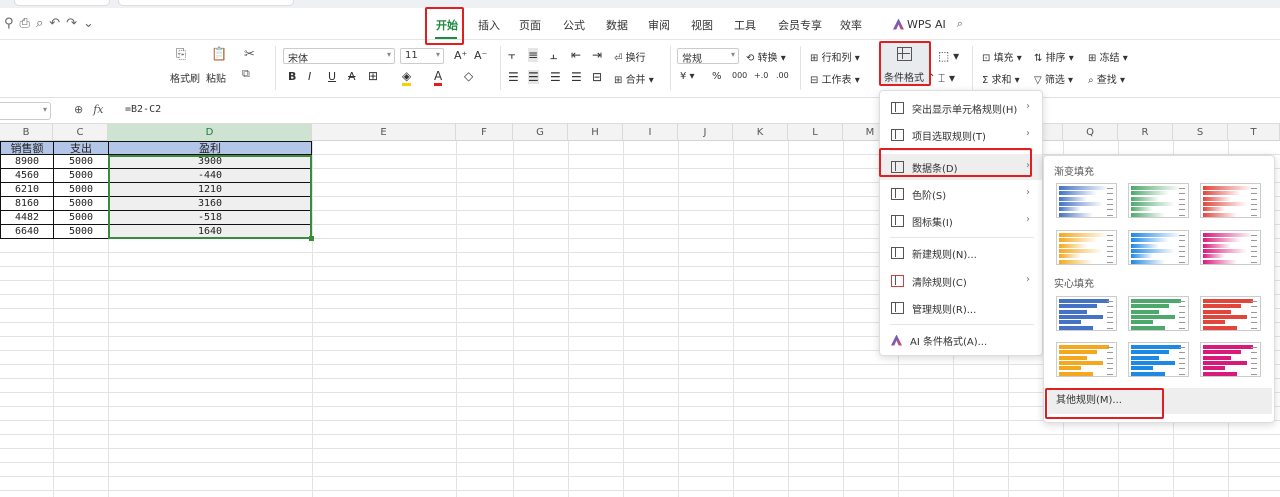 The height and width of the screenshot is (497, 1280). Describe the element at coordinates (1200, 132) in the screenshot. I see `column-header-S: S` at that location.